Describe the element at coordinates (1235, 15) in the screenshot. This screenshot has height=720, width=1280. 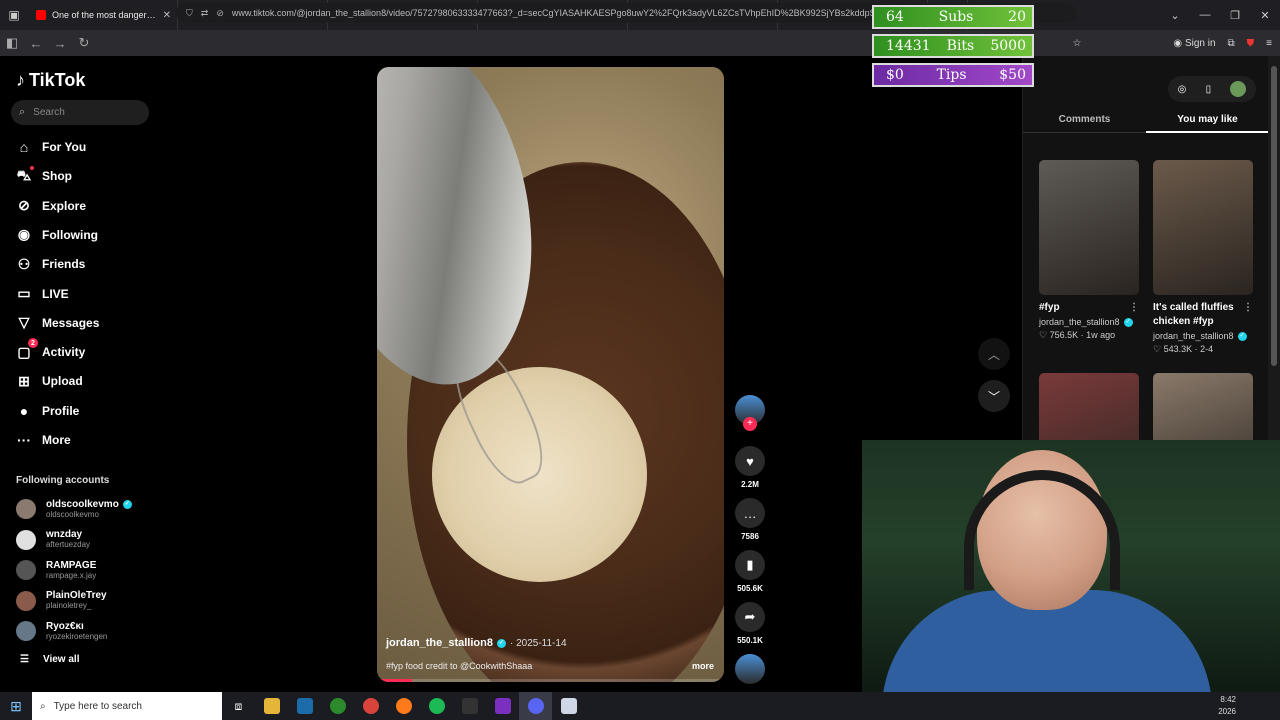
I see `restore-button: ❐` at that location.